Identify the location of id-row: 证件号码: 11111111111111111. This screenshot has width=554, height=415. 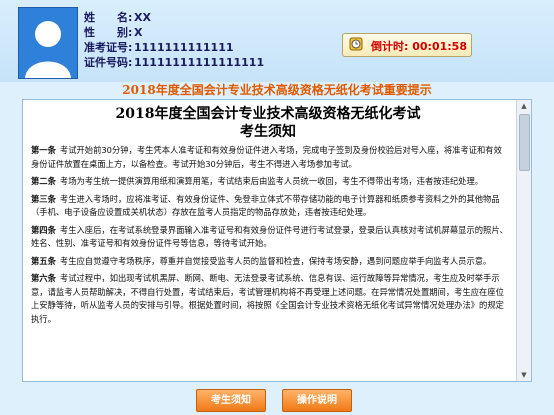
(174, 62).